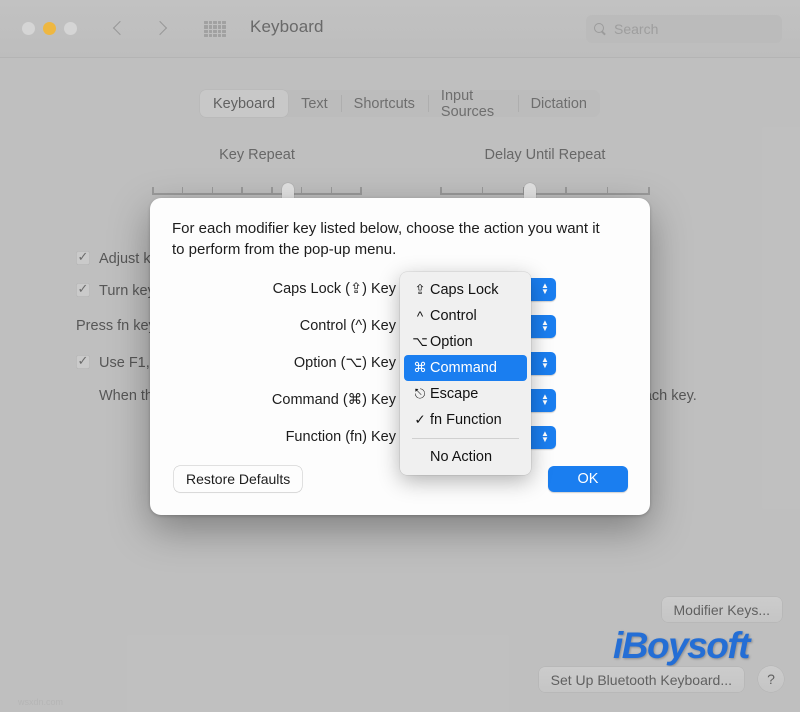 This screenshot has height=712, width=800. Describe the element at coordinates (420, 393) in the screenshot. I see `escape-symbol-icon: ⎋` at that location.